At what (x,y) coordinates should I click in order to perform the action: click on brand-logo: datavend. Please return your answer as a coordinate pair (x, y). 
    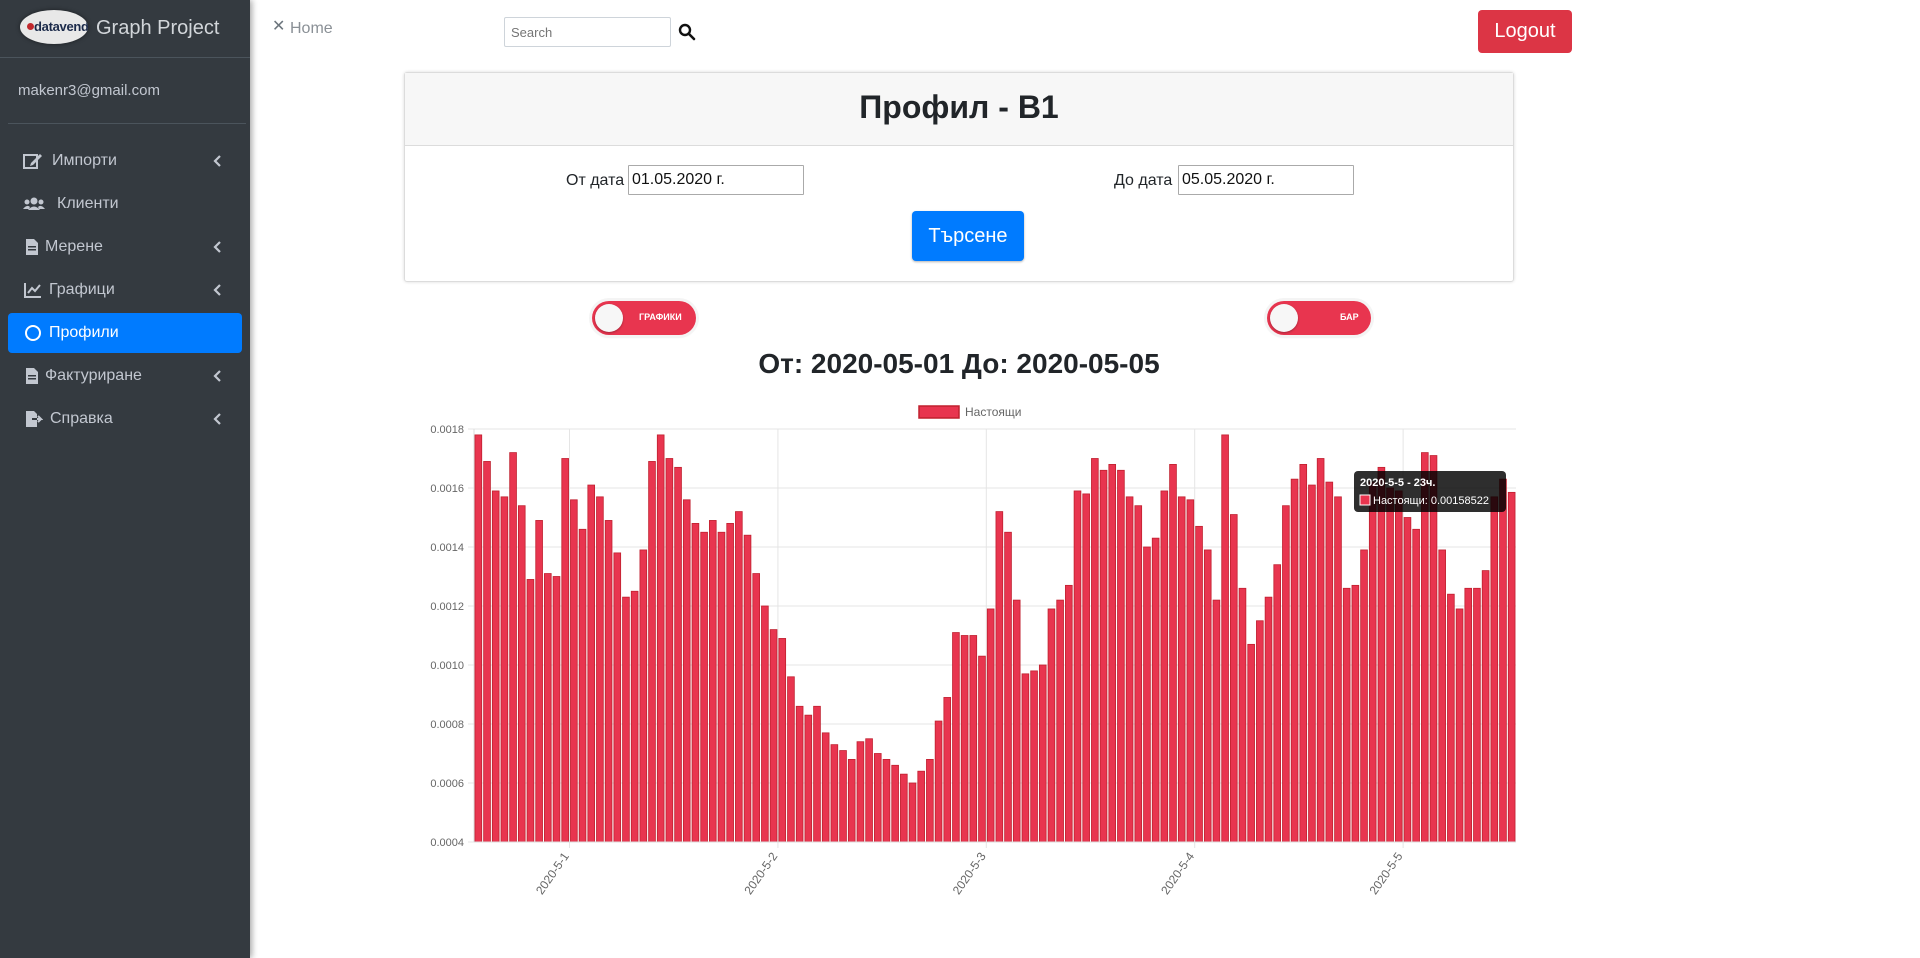
    Looking at the image, I should click on (54, 27).